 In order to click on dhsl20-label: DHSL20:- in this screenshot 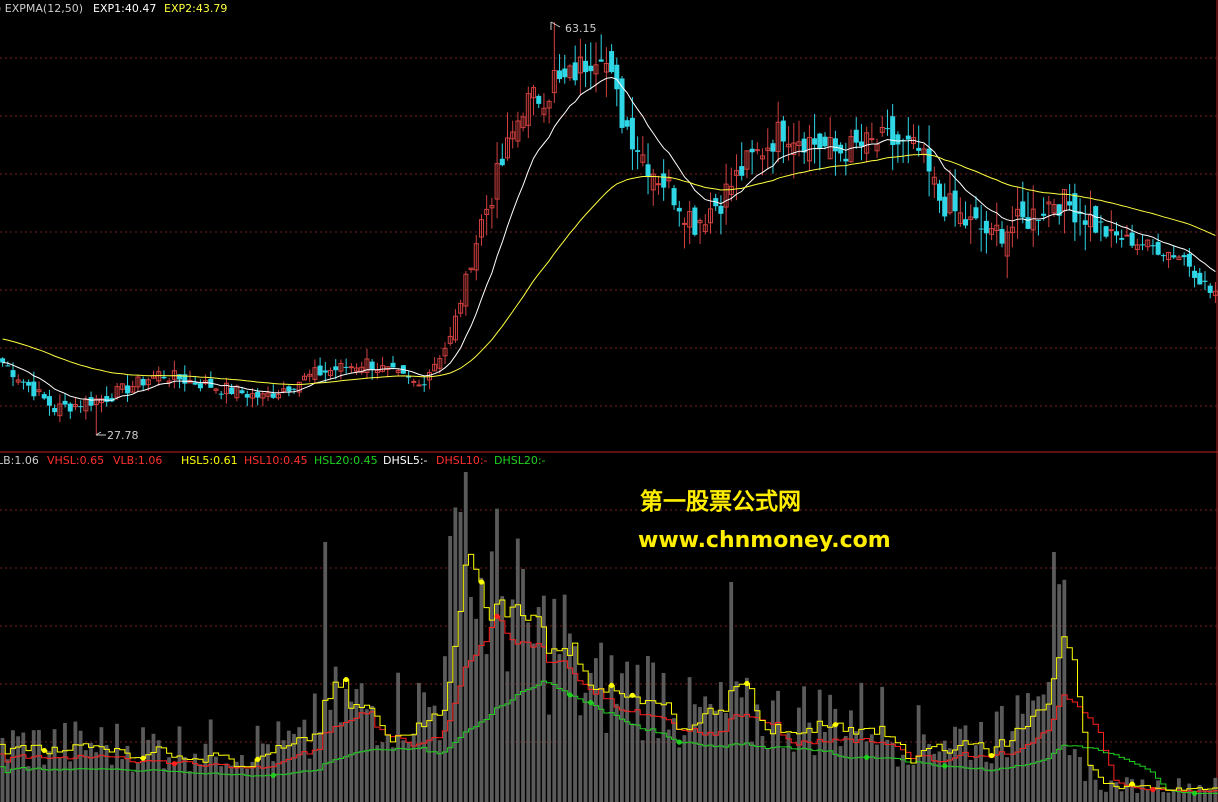, I will do `click(520, 460)`.